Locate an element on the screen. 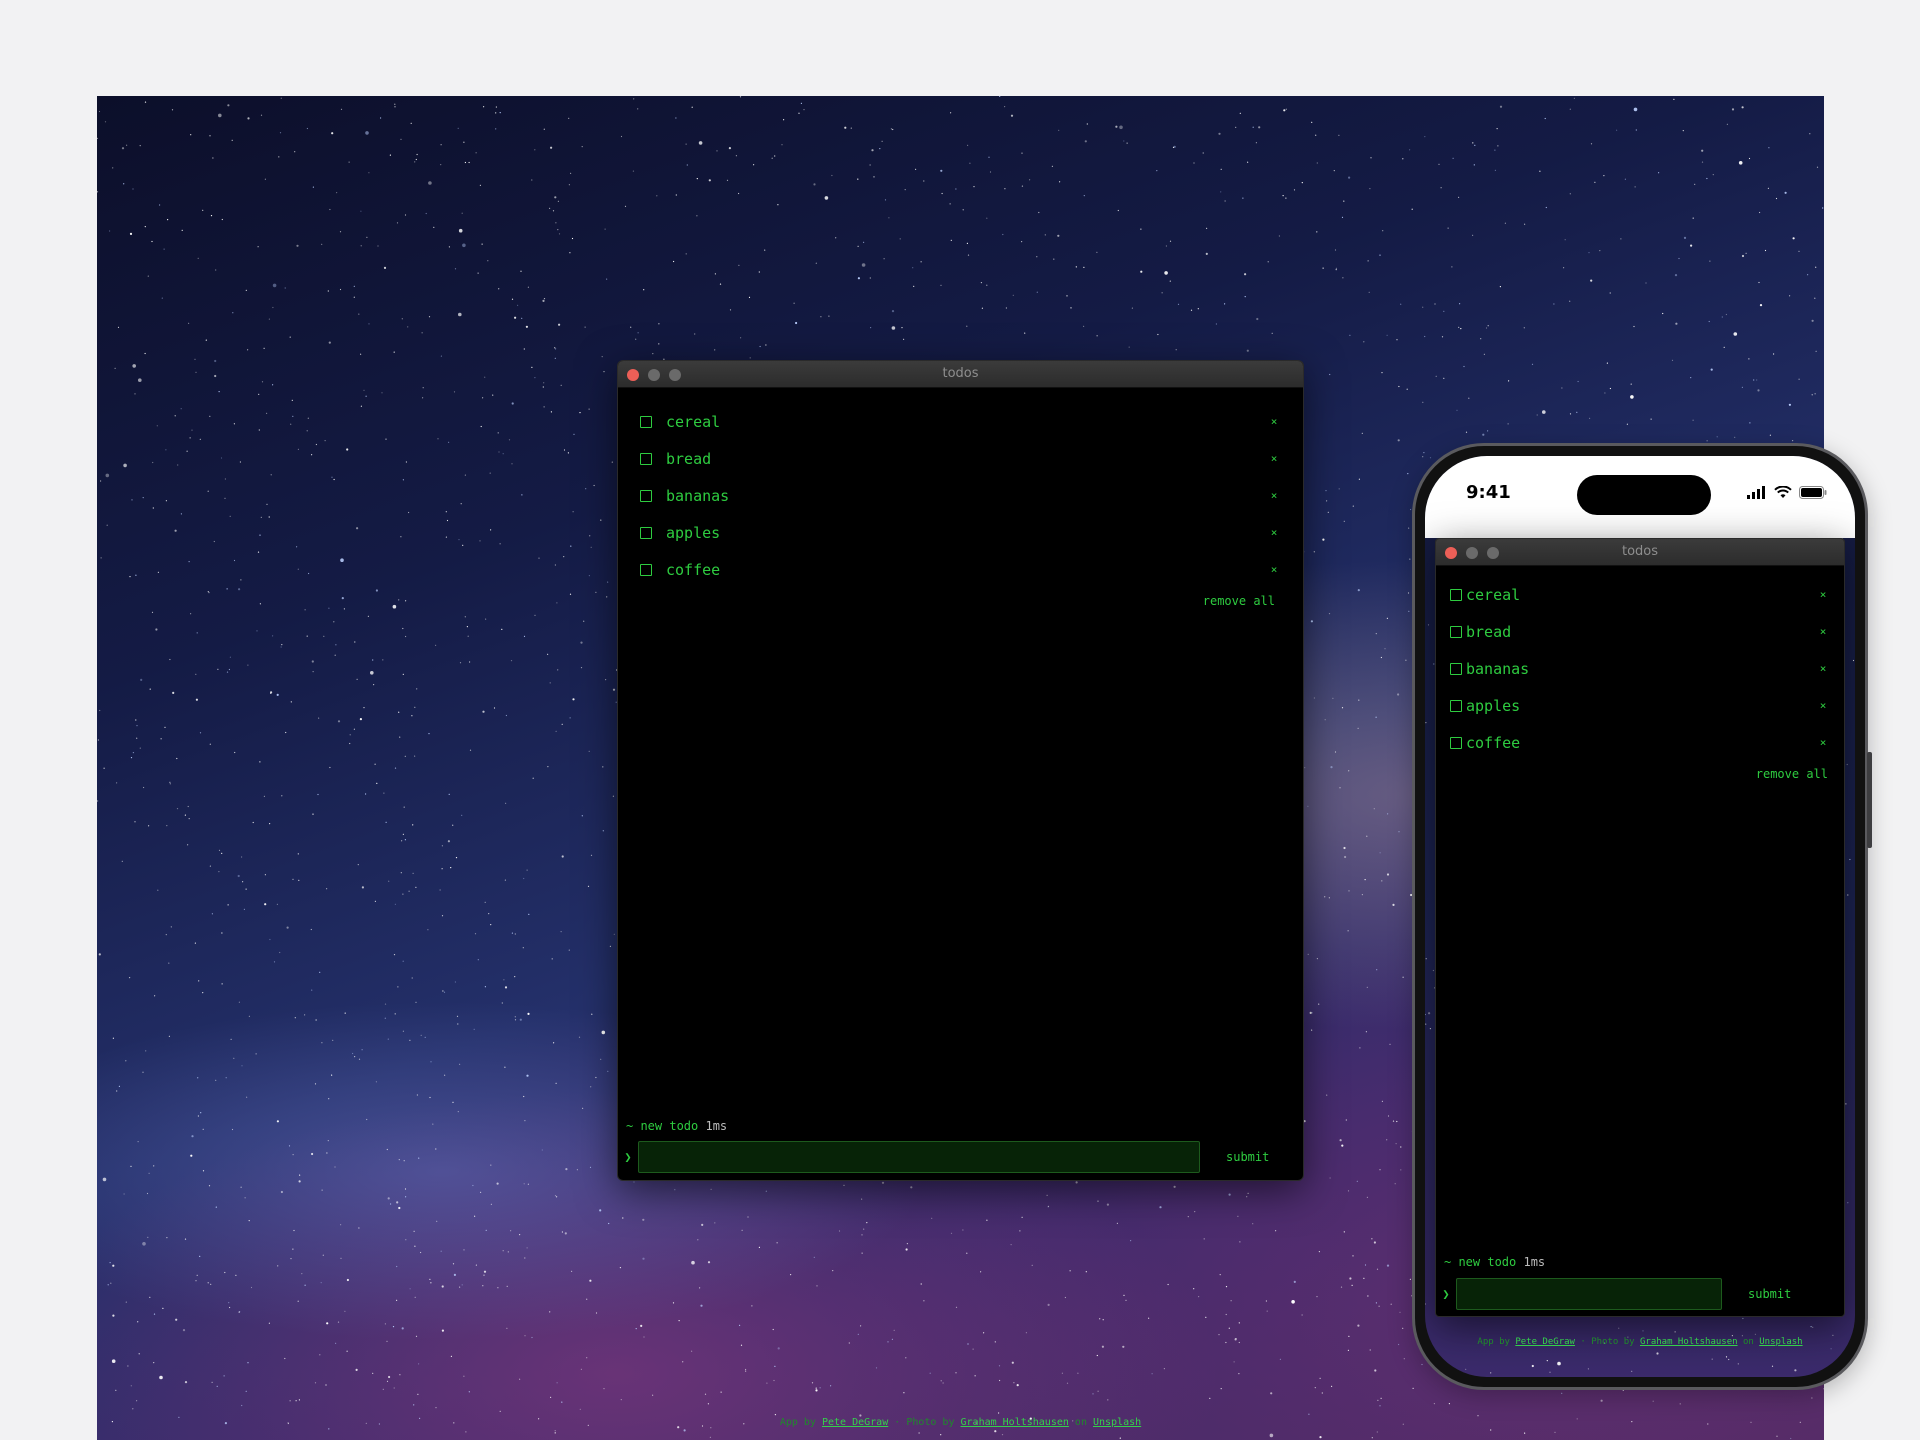 The width and height of the screenshot is (1920, 1440). todo-label: coffee is located at coordinates (1493, 742).